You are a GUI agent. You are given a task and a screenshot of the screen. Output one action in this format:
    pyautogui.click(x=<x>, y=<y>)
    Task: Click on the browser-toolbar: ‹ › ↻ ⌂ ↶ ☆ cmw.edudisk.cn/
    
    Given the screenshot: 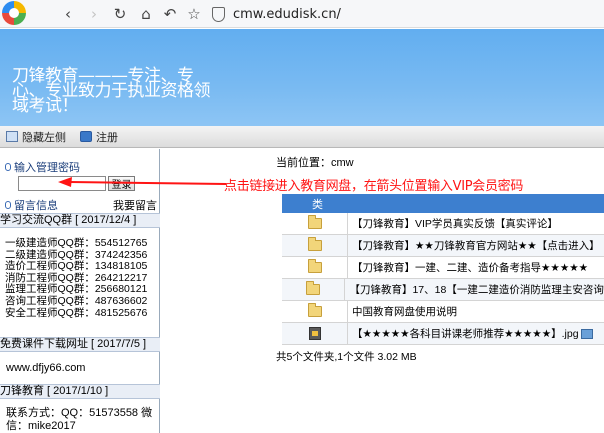 What is the action you would take?
    pyautogui.click(x=302, y=14)
    